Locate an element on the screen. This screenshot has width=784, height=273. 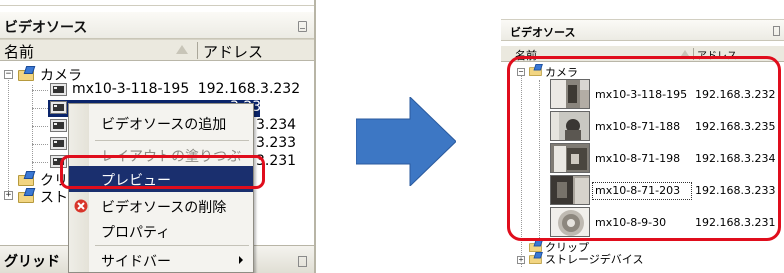
menu-item-properties: プロパティ is located at coordinates (161, 231).